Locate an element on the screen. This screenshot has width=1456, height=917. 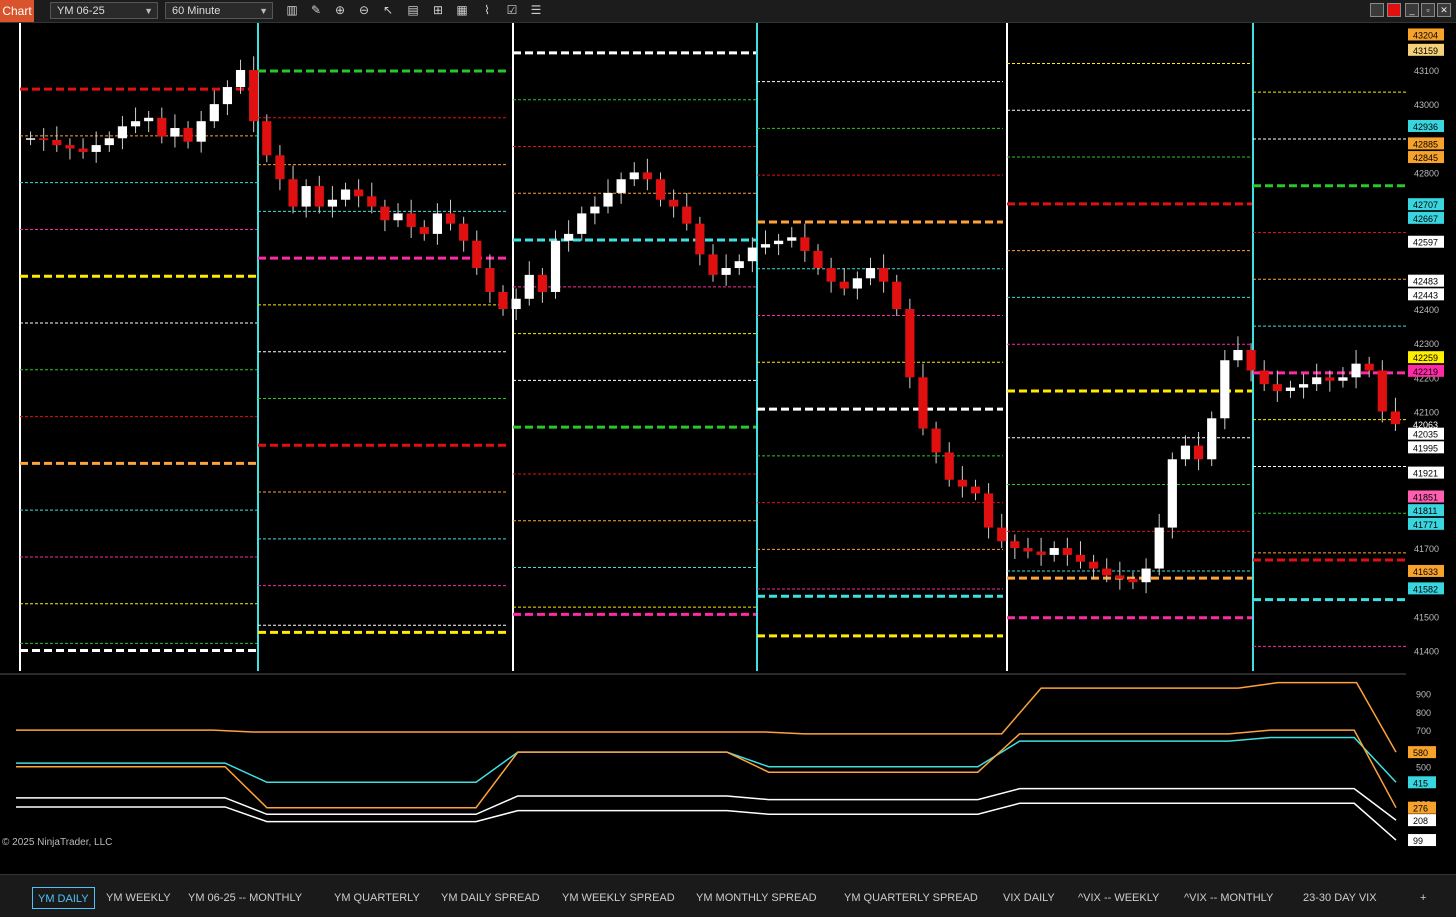
price-marker-label: 42219 is located at coordinates (1425, 372).